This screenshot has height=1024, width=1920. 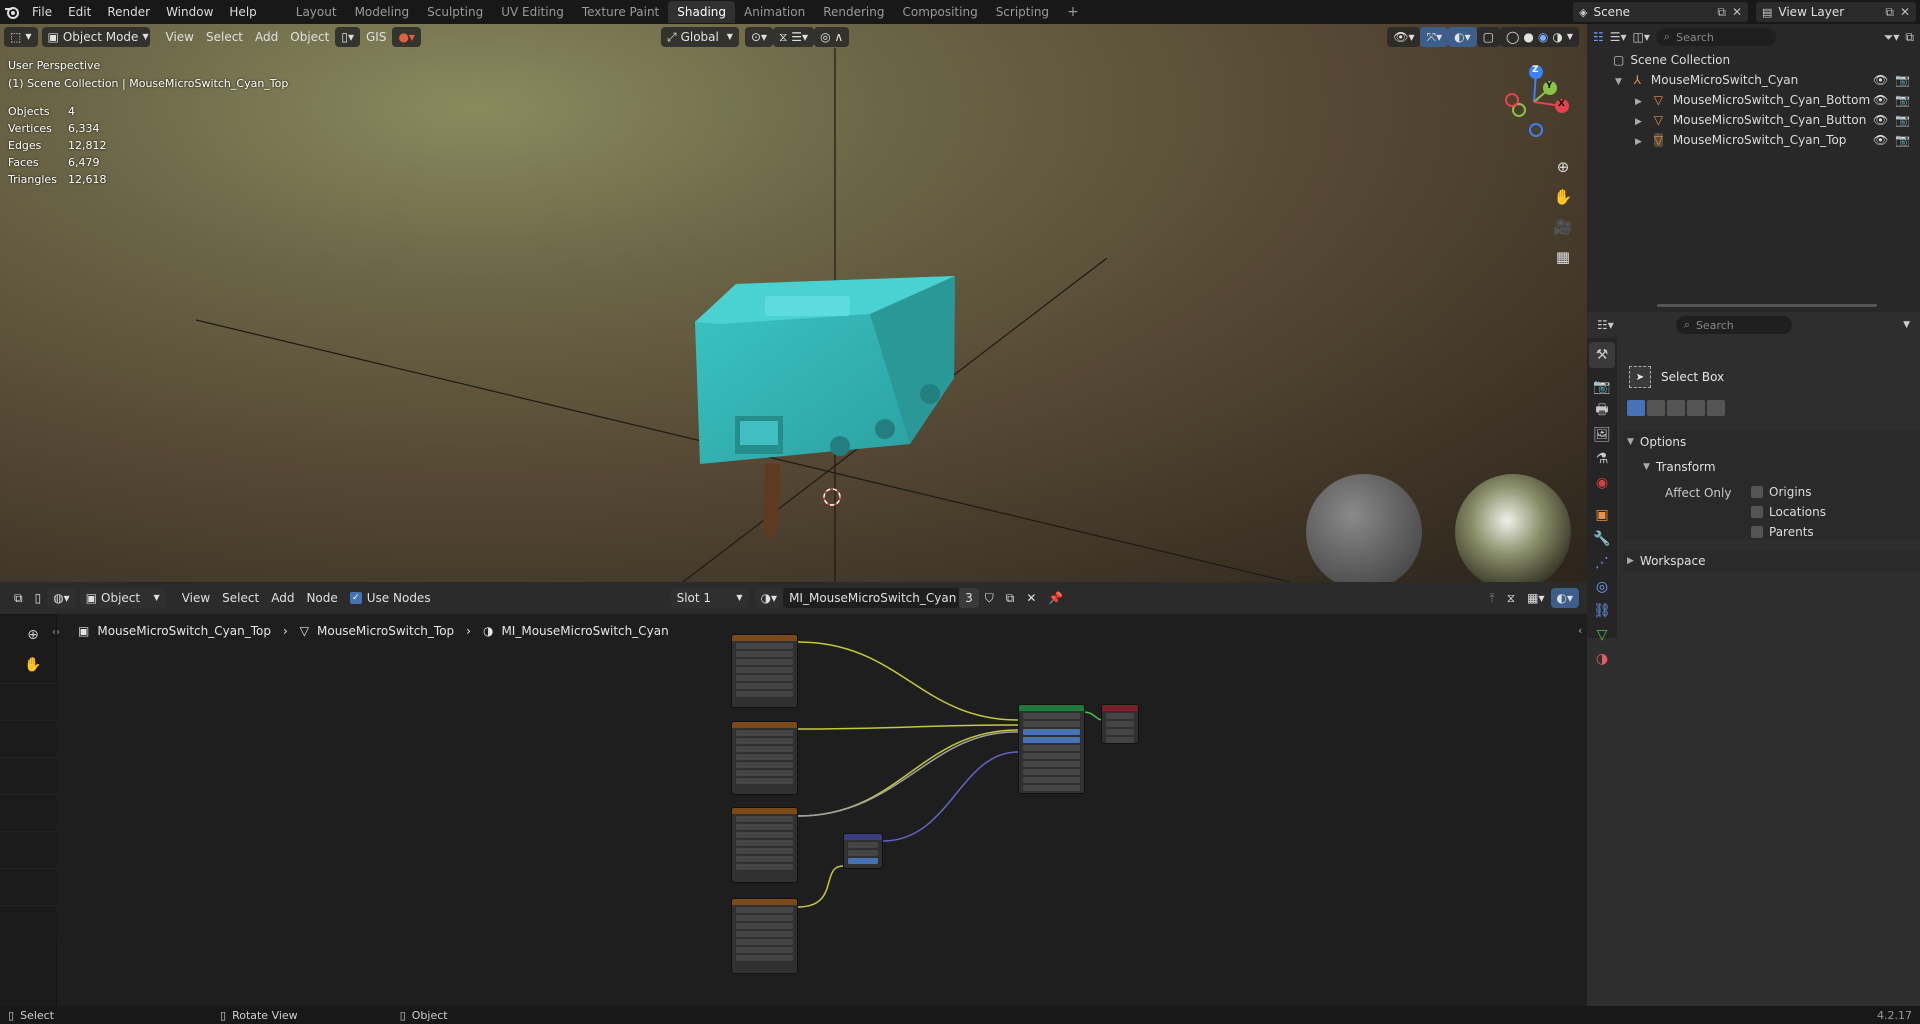 What do you see at coordinates (1563, 227) in the screenshot?
I see `camera-view-icon: 🎥` at bounding box center [1563, 227].